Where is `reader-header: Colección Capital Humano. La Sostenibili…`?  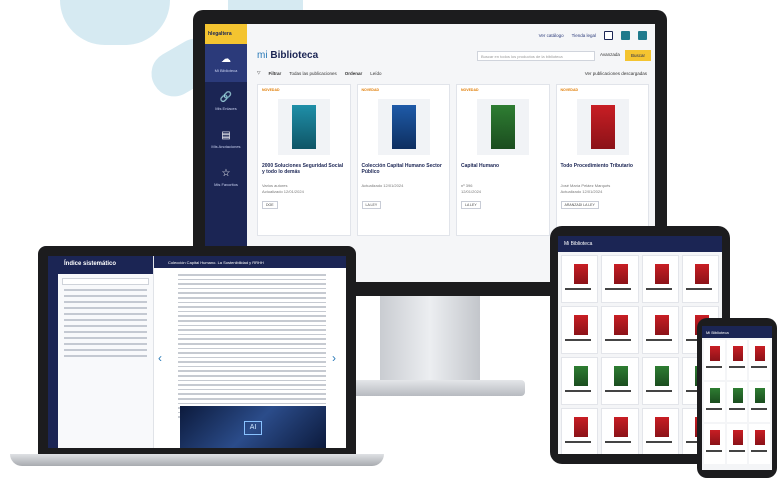
reader-header: Colección Capital Humano. La Sostenibili… is located at coordinates (250, 262).